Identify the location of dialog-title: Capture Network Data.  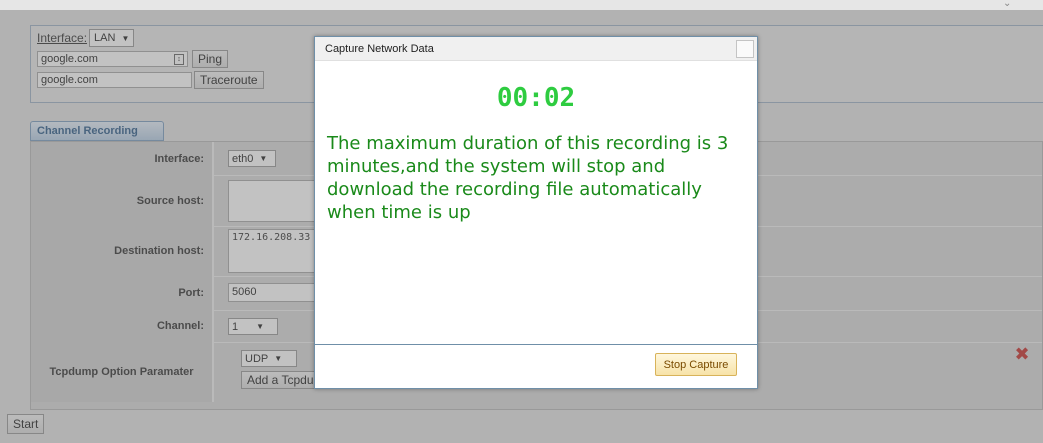
(536, 49).